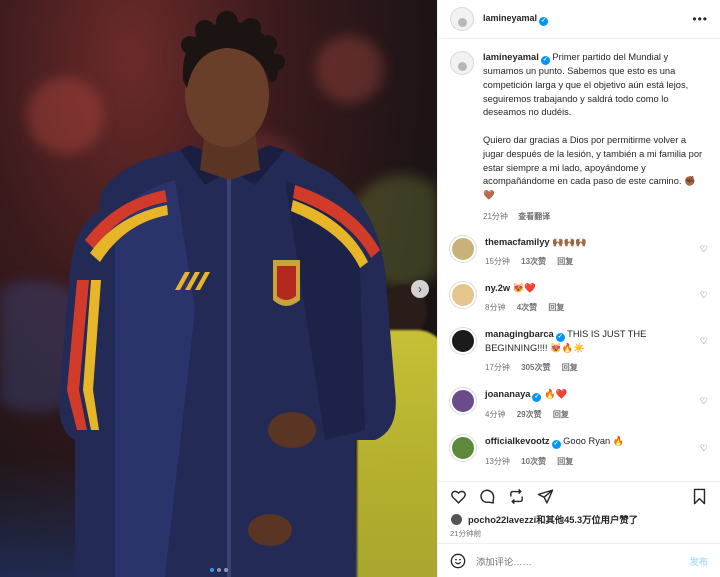  Describe the element at coordinates (517, 441) in the screenshot. I see `commenter-username: officialkevootz` at that location.